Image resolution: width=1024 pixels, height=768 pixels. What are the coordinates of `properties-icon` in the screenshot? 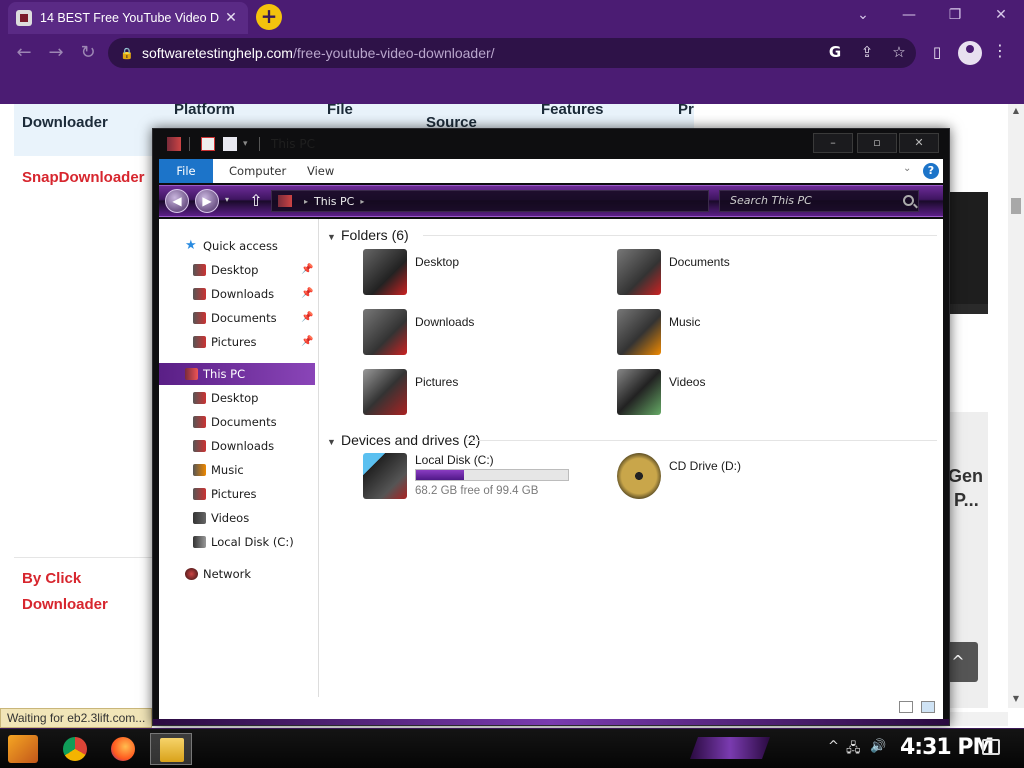 It's located at (208, 144).